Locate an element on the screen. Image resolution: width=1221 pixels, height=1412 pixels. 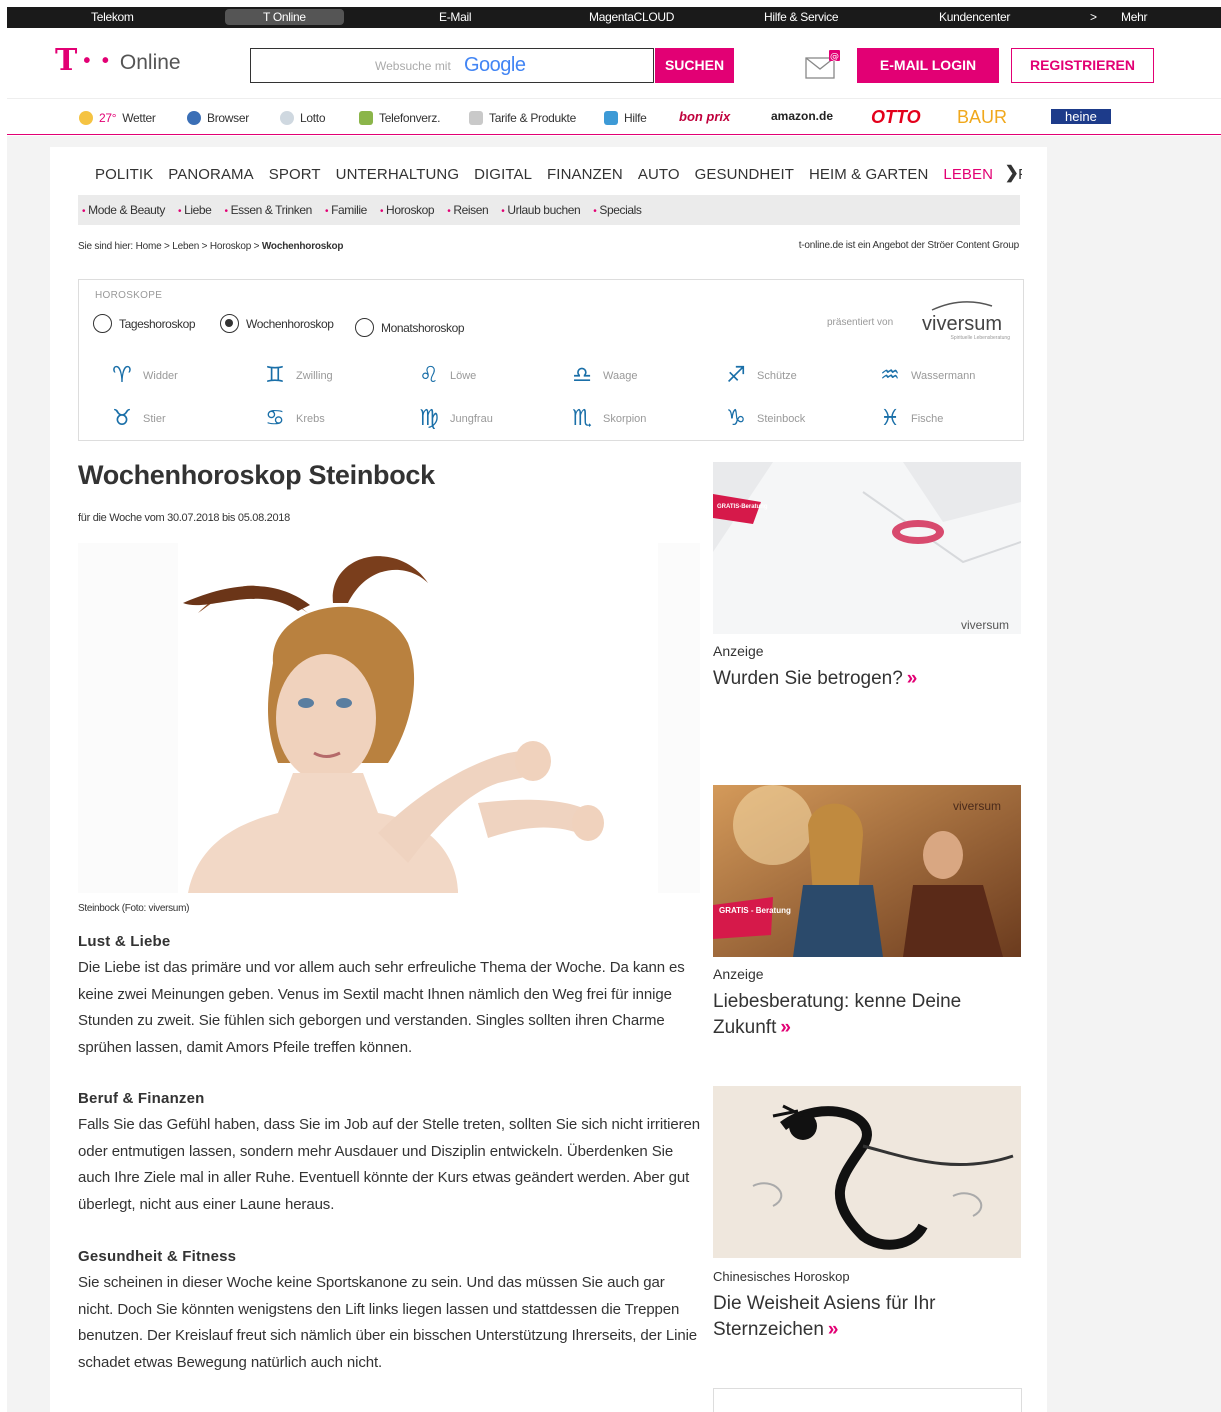
nav-item-leben: LEBEN is located at coordinates (968, 174).